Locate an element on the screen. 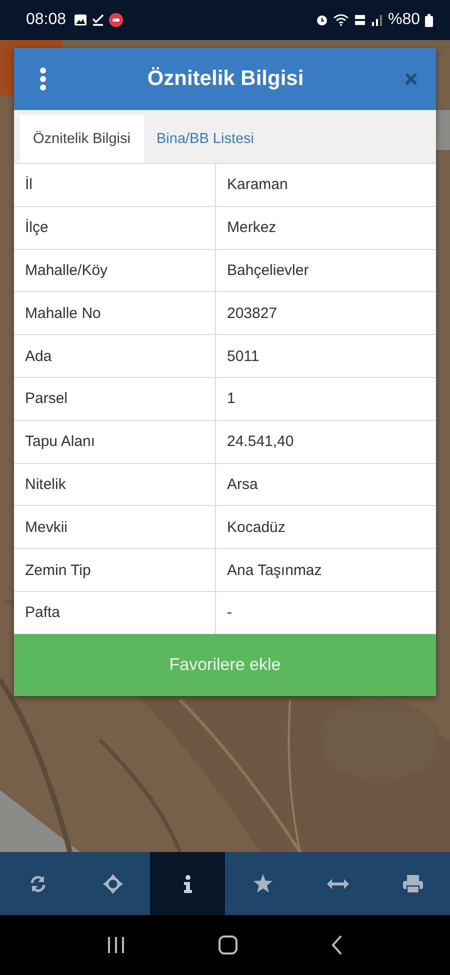 This screenshot has width=450, height=975. back-icon is located at coordinates (337, 945).